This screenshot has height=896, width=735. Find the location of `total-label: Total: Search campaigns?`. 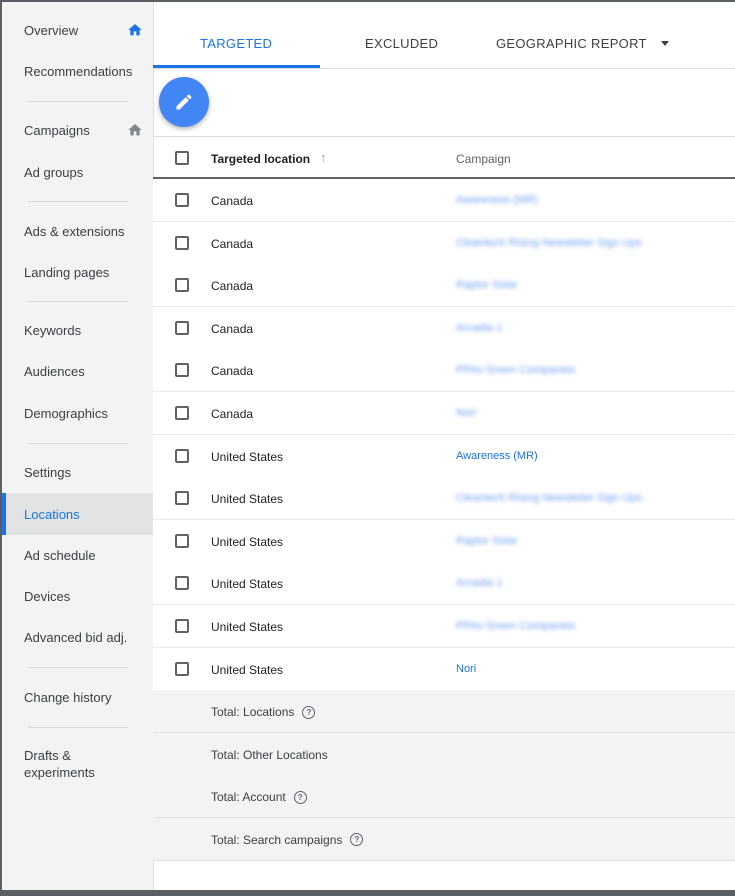

total-label: Total: Search campaigns? is located at coordinates (287, 840).